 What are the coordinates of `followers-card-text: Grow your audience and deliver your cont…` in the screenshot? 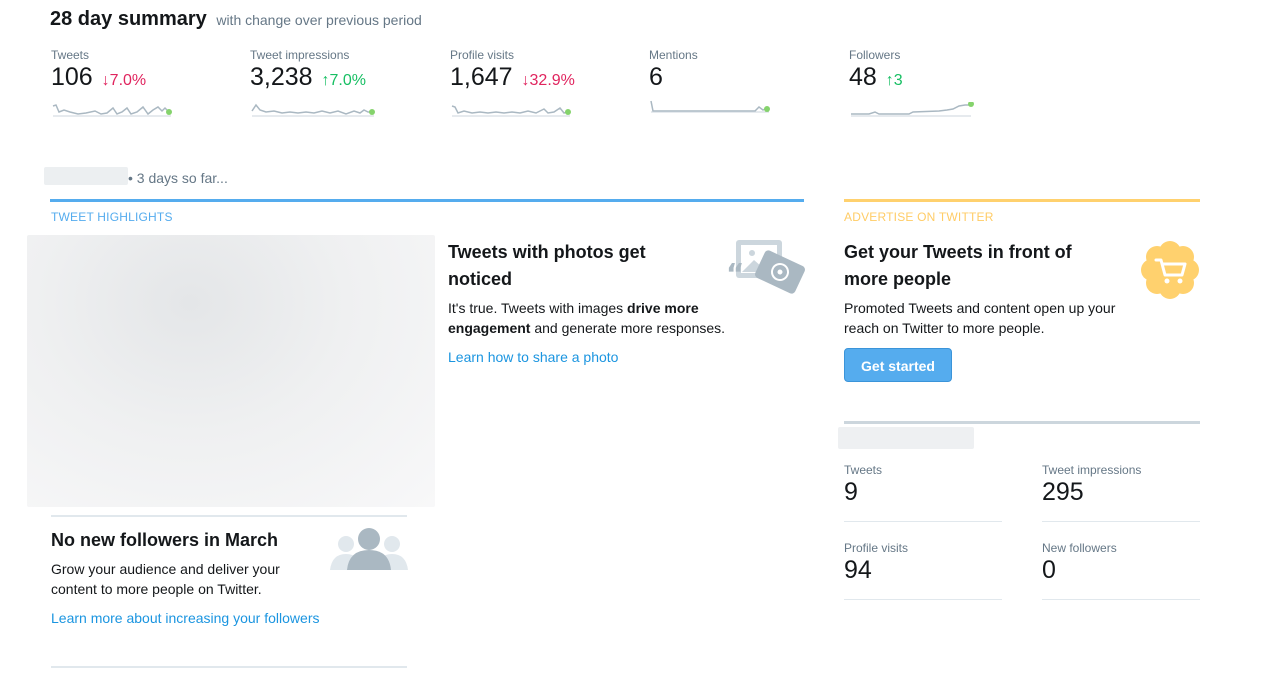 It's located at (165, 579).